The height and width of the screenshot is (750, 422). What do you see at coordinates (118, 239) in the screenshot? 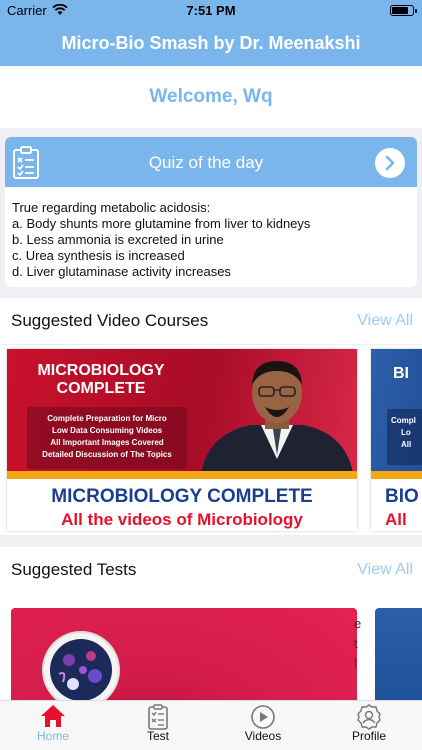
I see `quiz-option: b. Less ammonia is excreted in urine` at bounding box center [118, 239].